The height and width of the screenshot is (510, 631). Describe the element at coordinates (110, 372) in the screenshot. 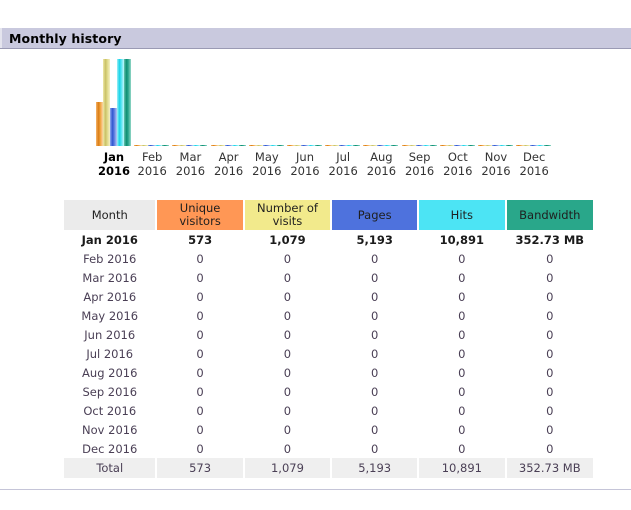

I see `table-cell-month: Aug 2016` at that location.